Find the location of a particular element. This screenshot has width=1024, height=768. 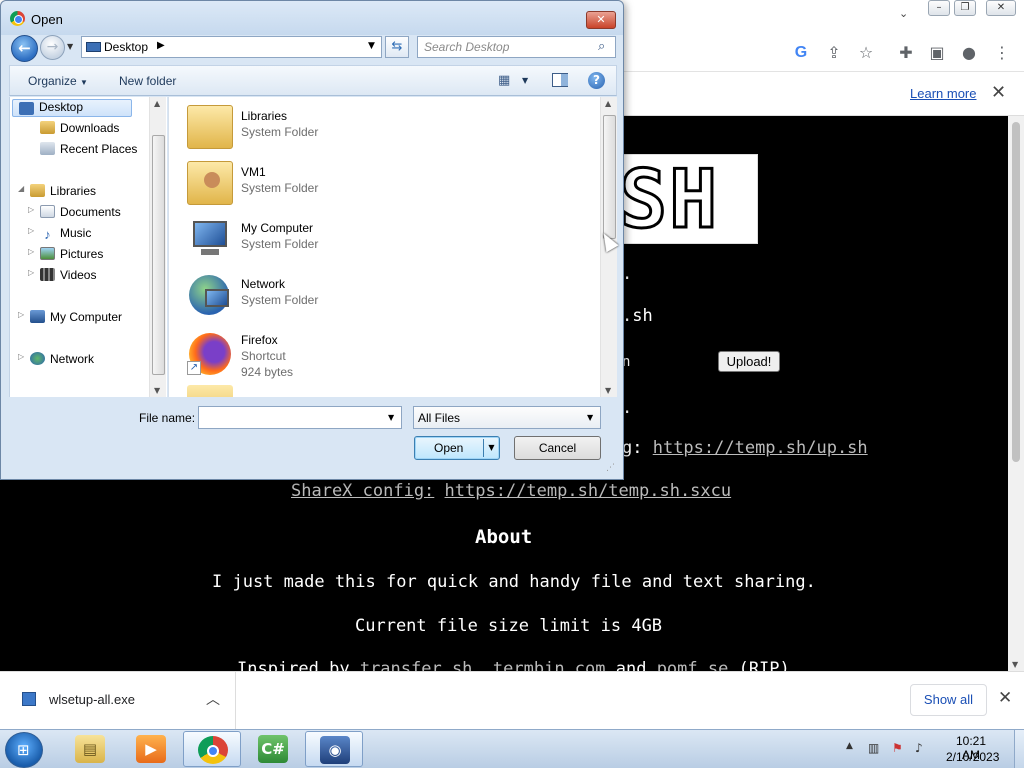

nav-item-music: ▷ ♪ Music is located at coordinates (59, 235).